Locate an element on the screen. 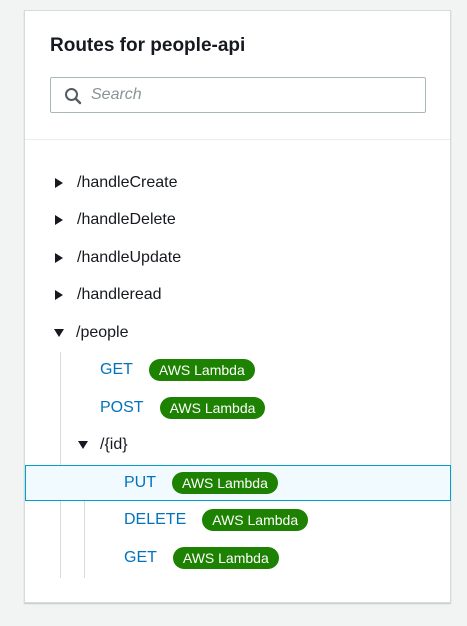 This screenshot has height=626, width=467. tree-item-handle-delete: /handleDelete is located at coordinates (115, 220).